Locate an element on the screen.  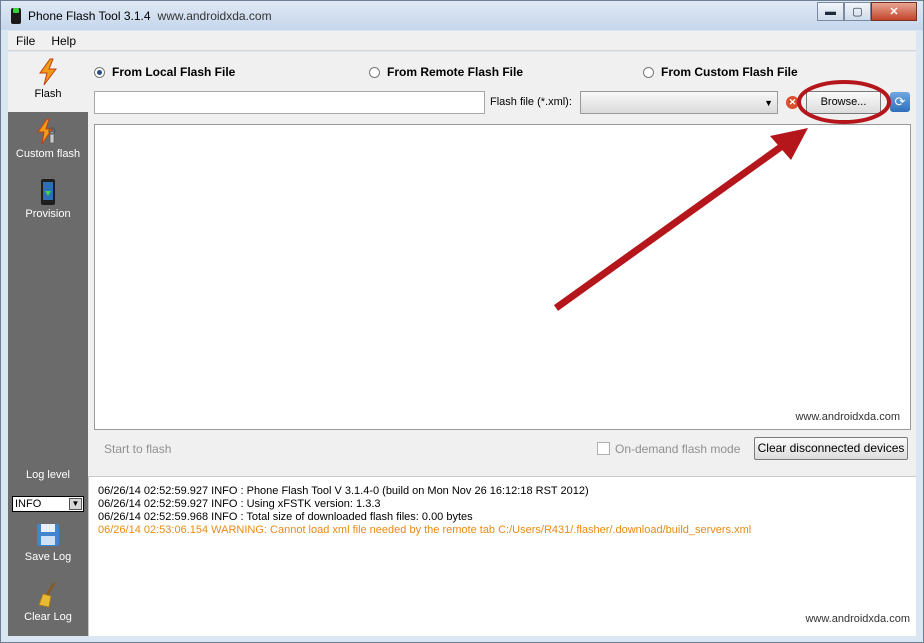
on-demand-label: On-demand flash mode is located at coordinates (678, 449).